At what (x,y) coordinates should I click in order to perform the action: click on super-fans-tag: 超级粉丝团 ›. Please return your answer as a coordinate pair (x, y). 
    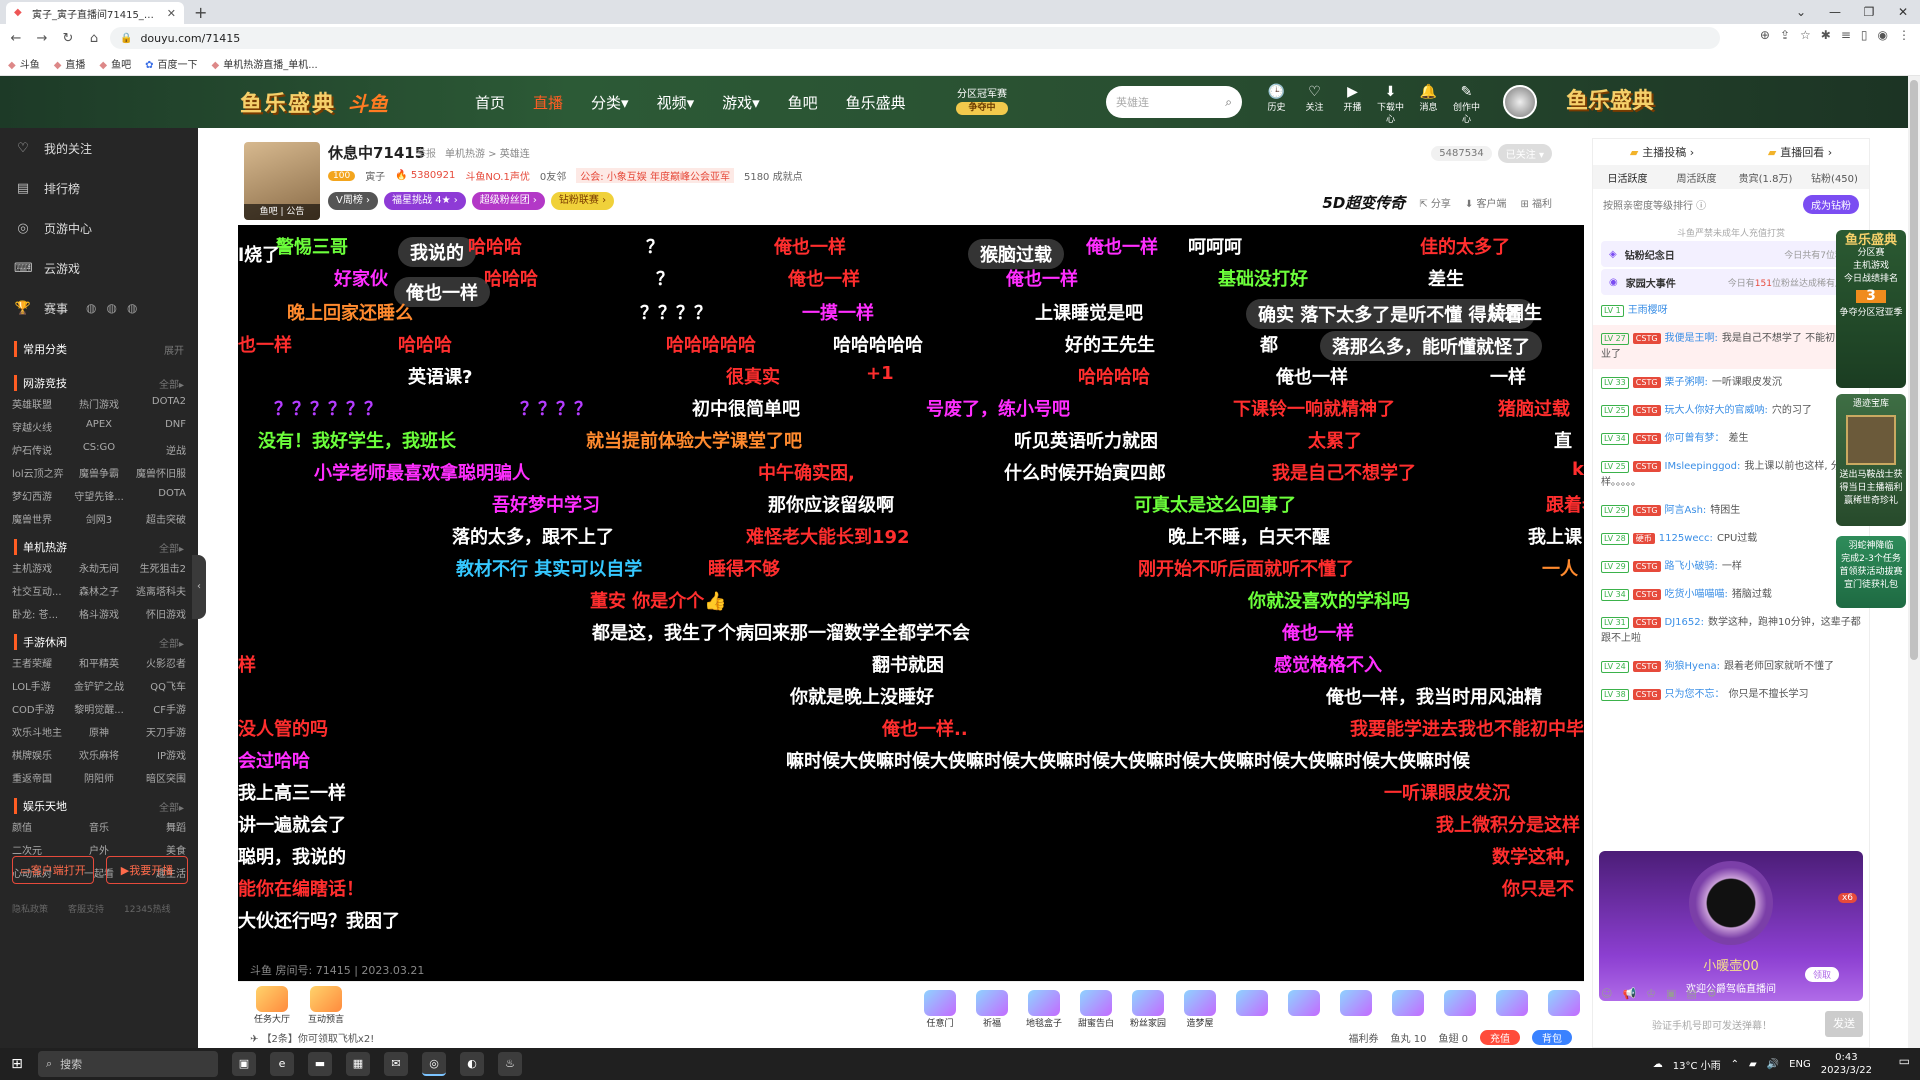
    Looking at the image, I should click on (508, 201).